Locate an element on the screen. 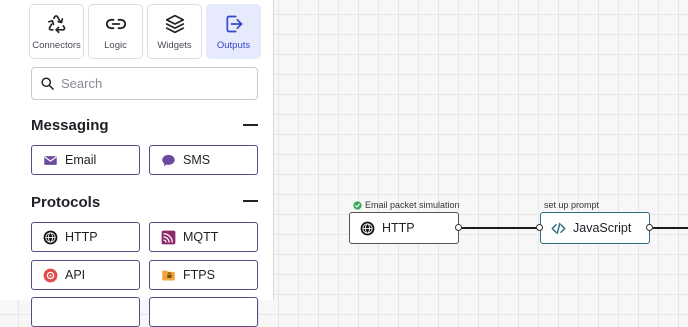  search-icon is located at coordinates (47, 83).